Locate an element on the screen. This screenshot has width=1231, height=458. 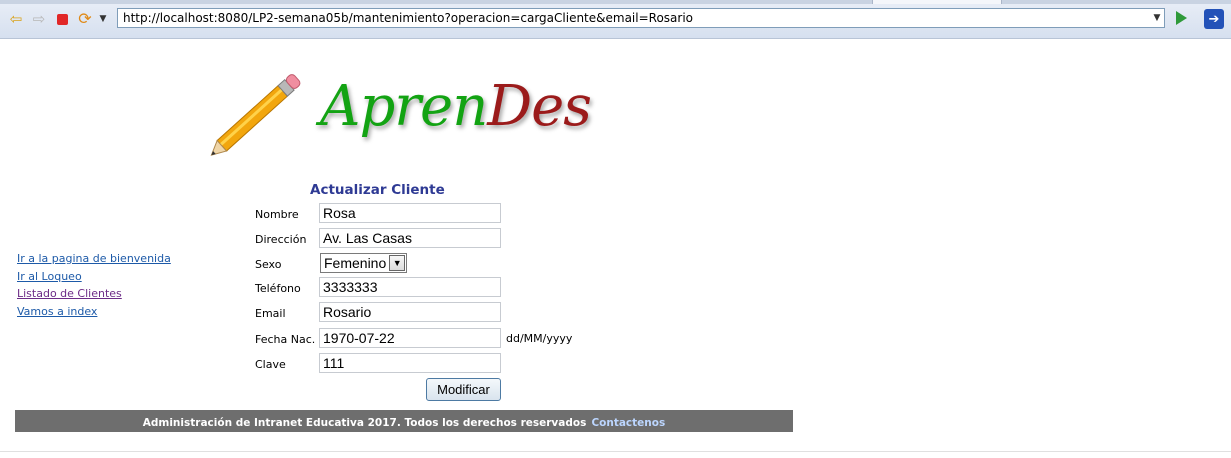
clave-input: 111 is located at coordinates (410, 363).